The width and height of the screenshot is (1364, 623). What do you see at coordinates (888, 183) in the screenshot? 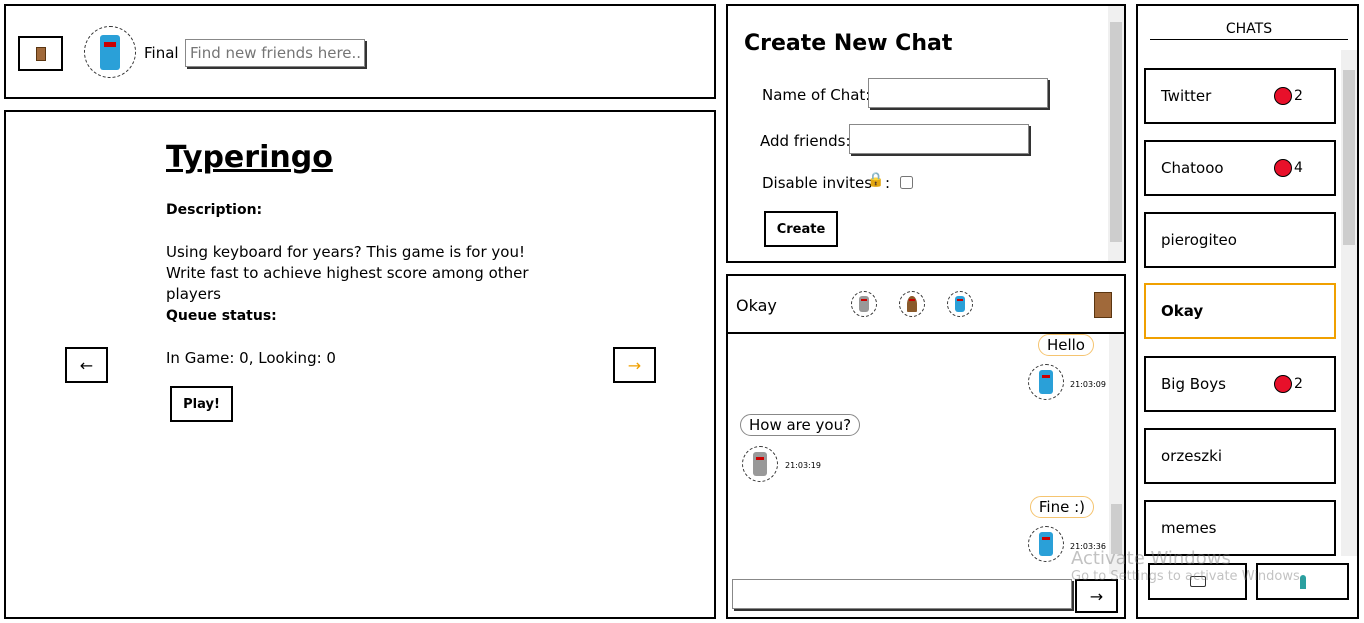
I see `colon: :` at bounding box center [888, 183].